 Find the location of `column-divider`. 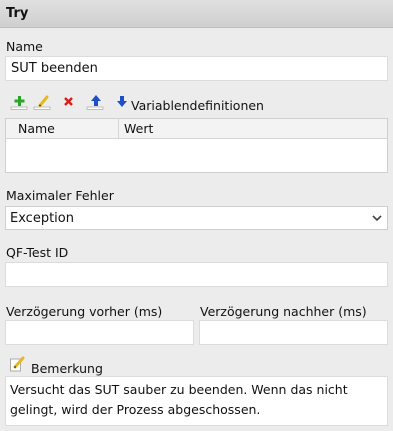

column-divider is located at coordinates (118, 129).